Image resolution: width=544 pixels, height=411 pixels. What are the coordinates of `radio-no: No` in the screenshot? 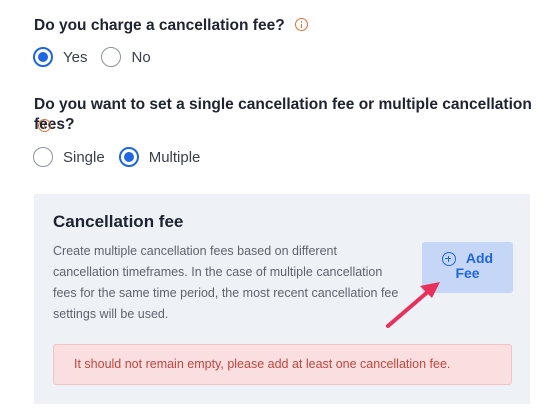 It's located at (126, 57).